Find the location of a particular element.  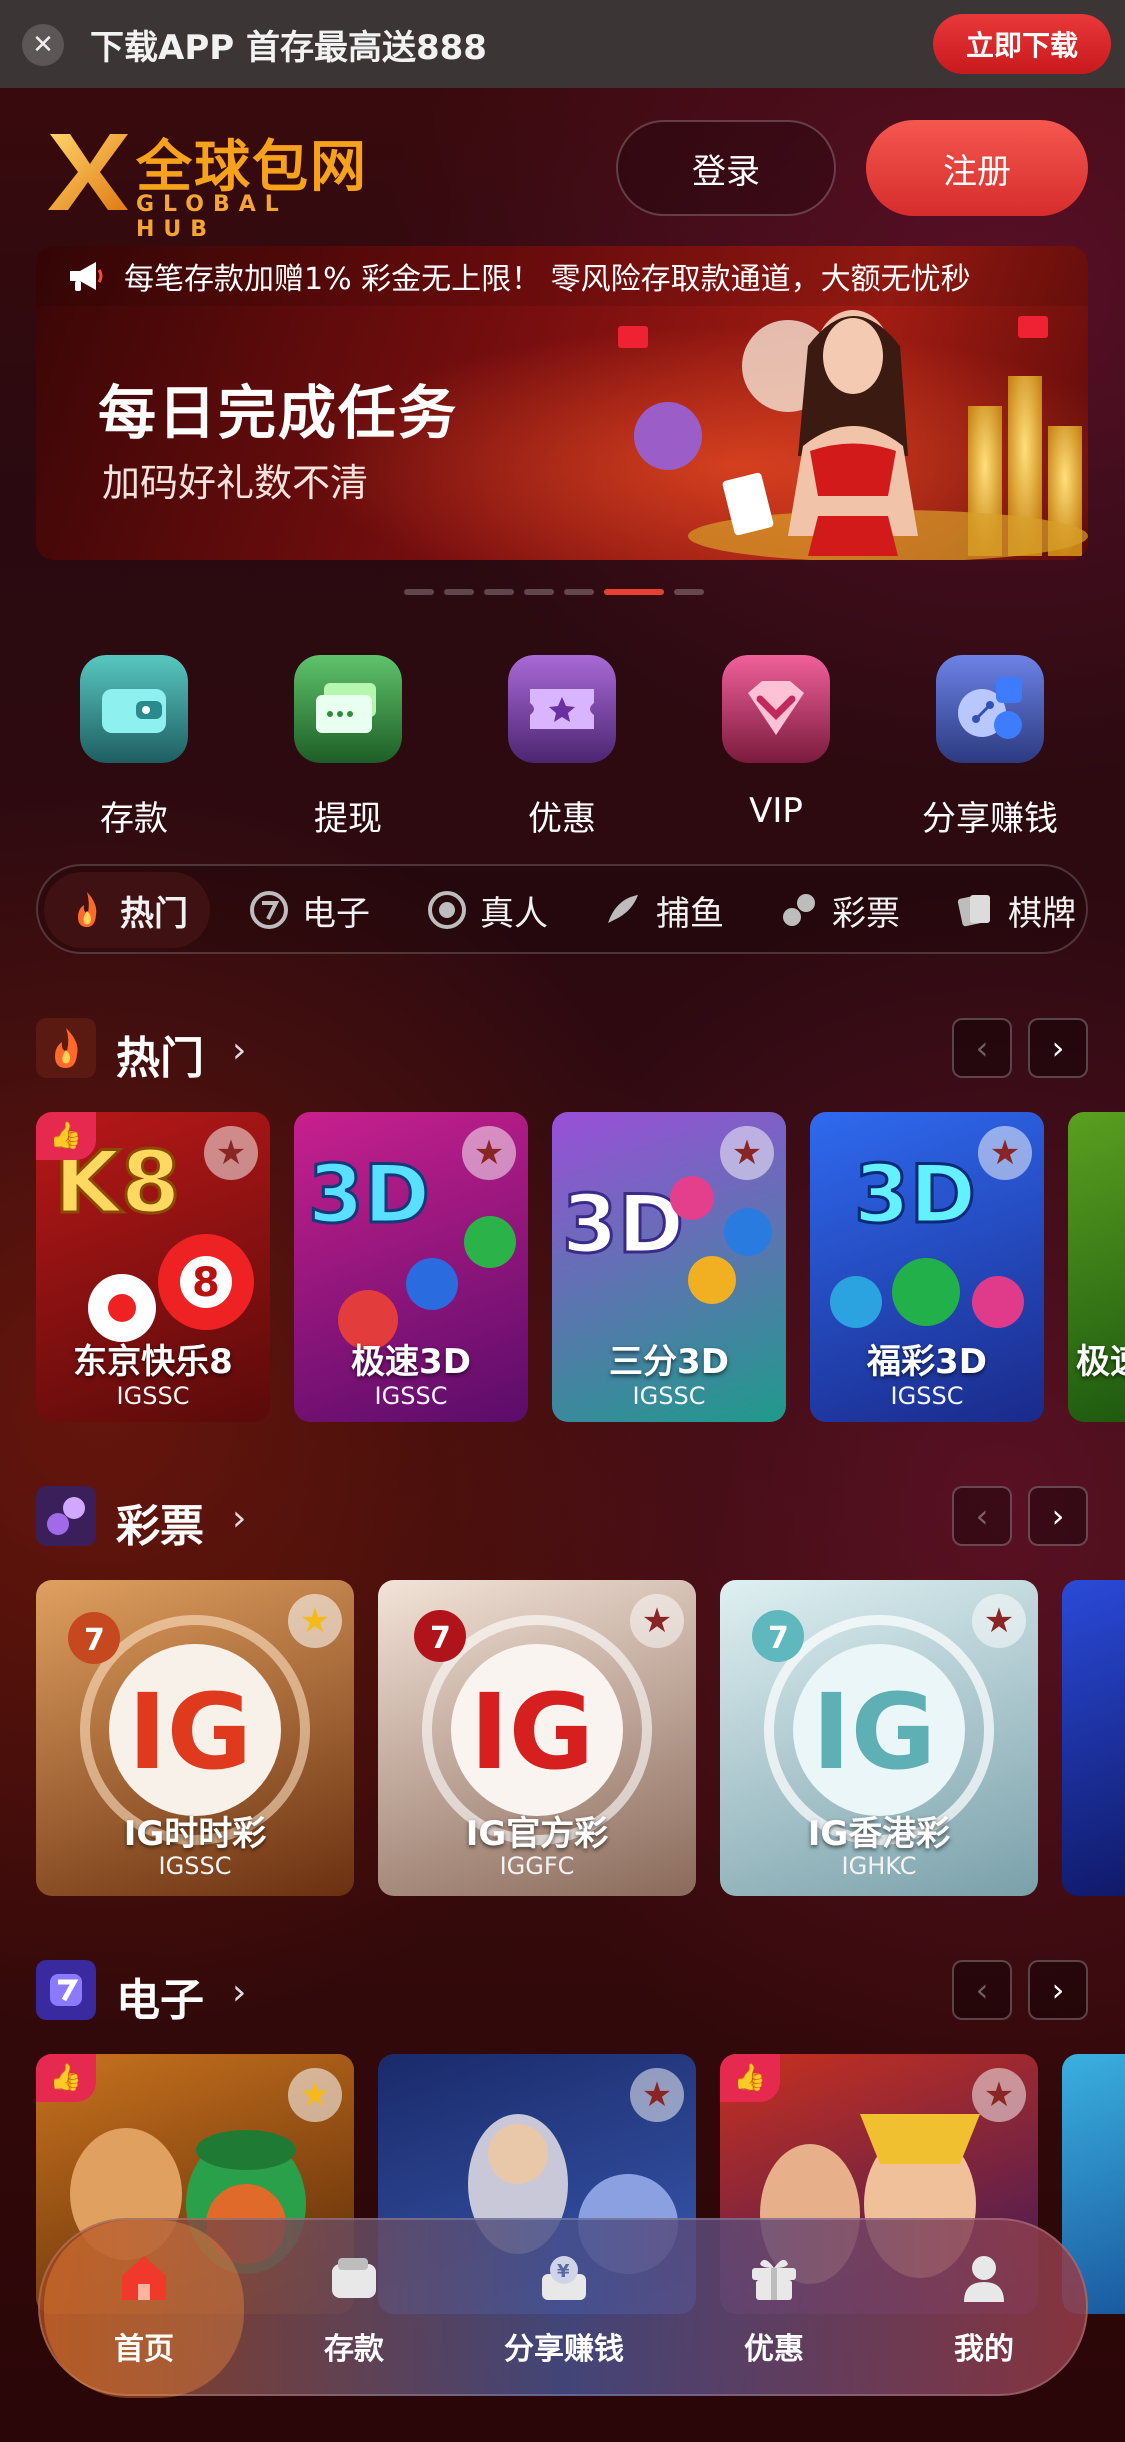

game-card-partial is located at coordinates (1093, 1738).